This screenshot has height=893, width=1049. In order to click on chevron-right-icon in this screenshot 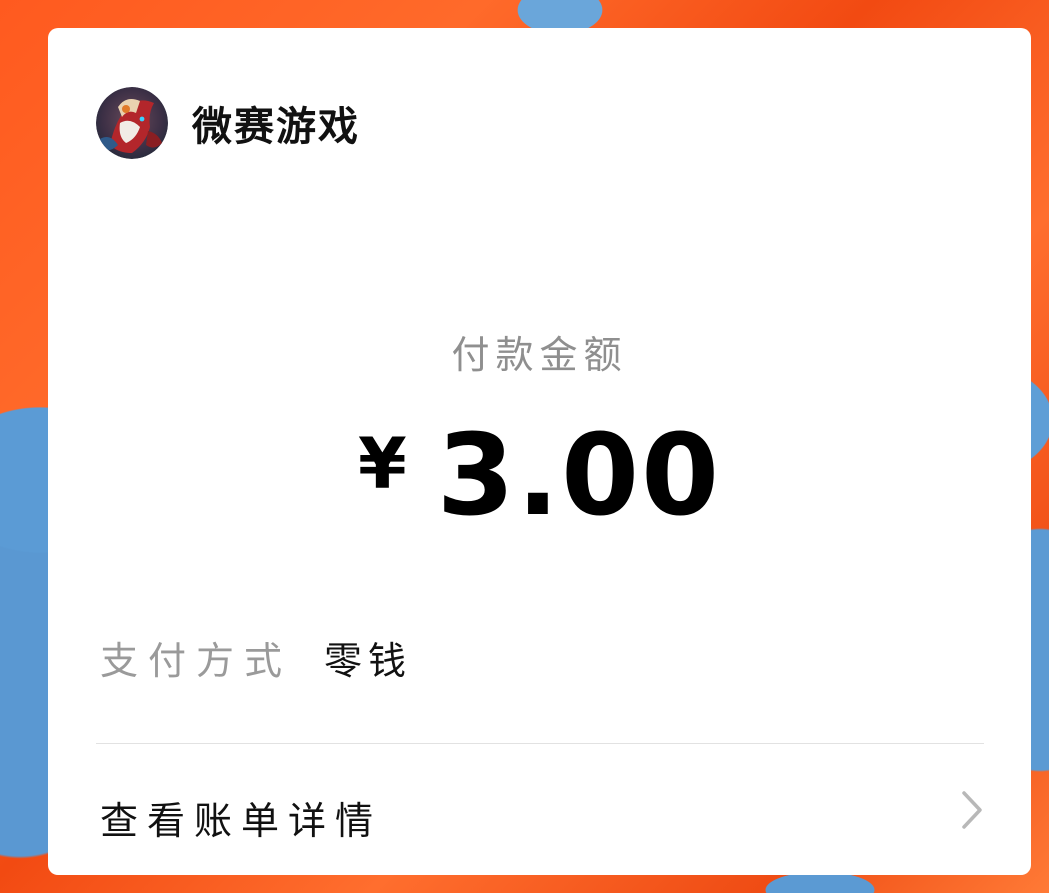, I will do `click(972, 810)`.